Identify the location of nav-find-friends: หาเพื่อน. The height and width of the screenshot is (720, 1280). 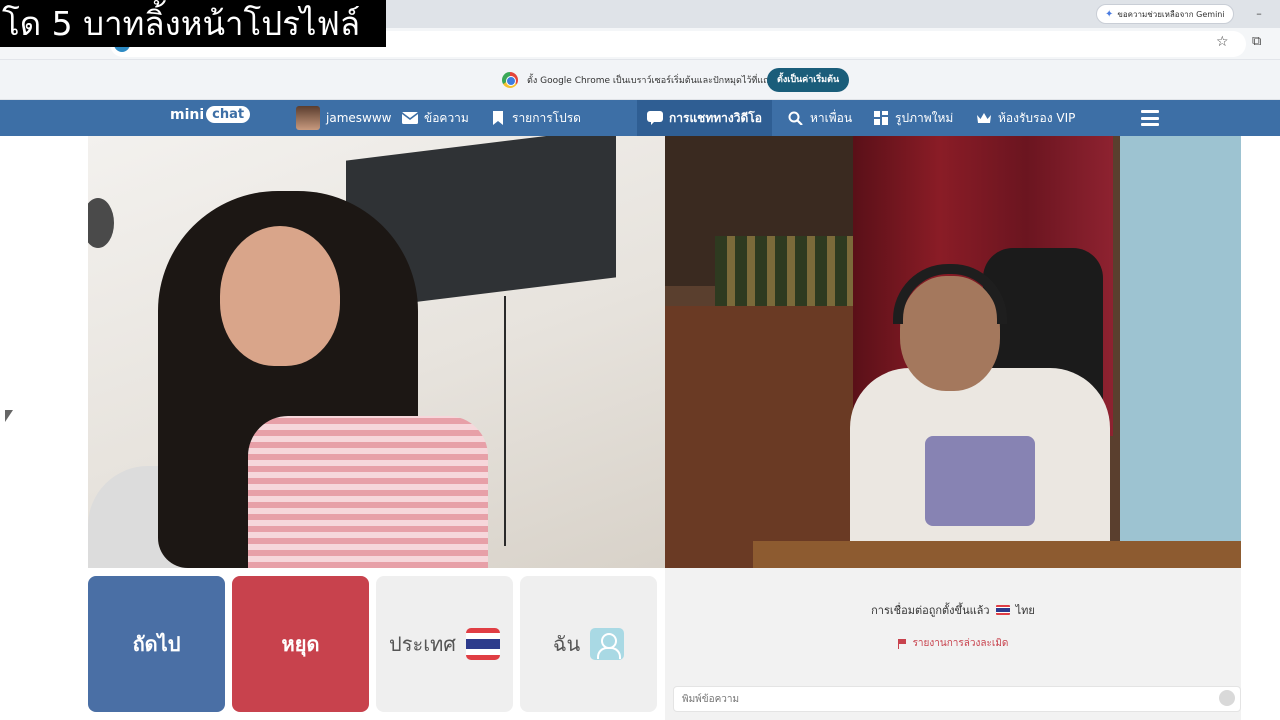
(820, 118).